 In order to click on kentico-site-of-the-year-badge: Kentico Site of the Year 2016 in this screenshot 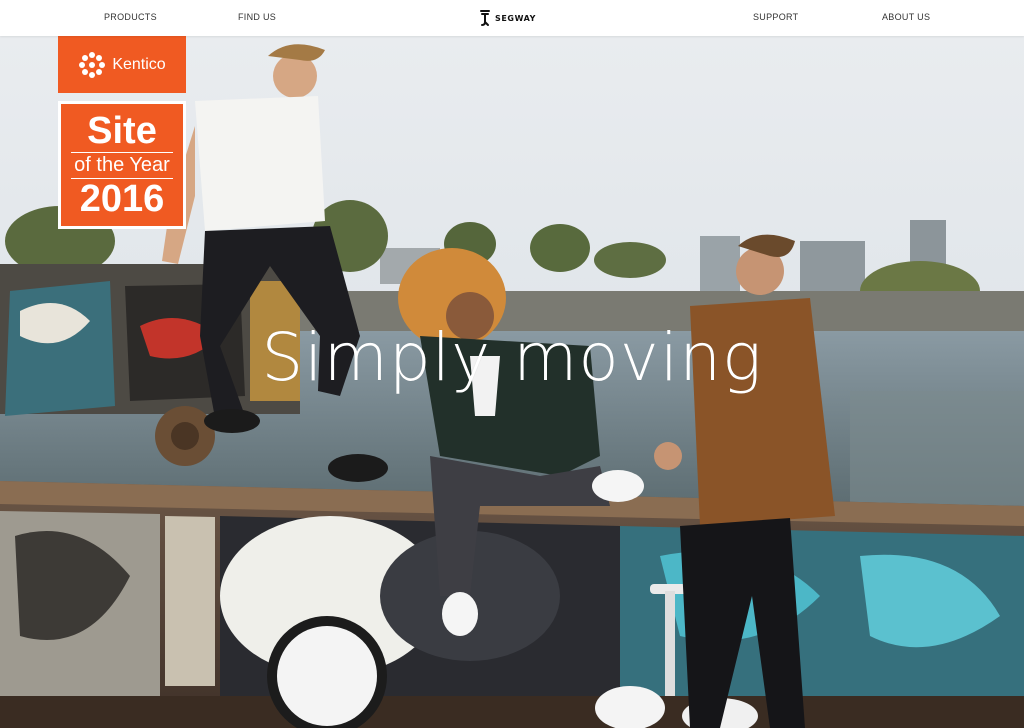, I will do `click(122, 132)`.